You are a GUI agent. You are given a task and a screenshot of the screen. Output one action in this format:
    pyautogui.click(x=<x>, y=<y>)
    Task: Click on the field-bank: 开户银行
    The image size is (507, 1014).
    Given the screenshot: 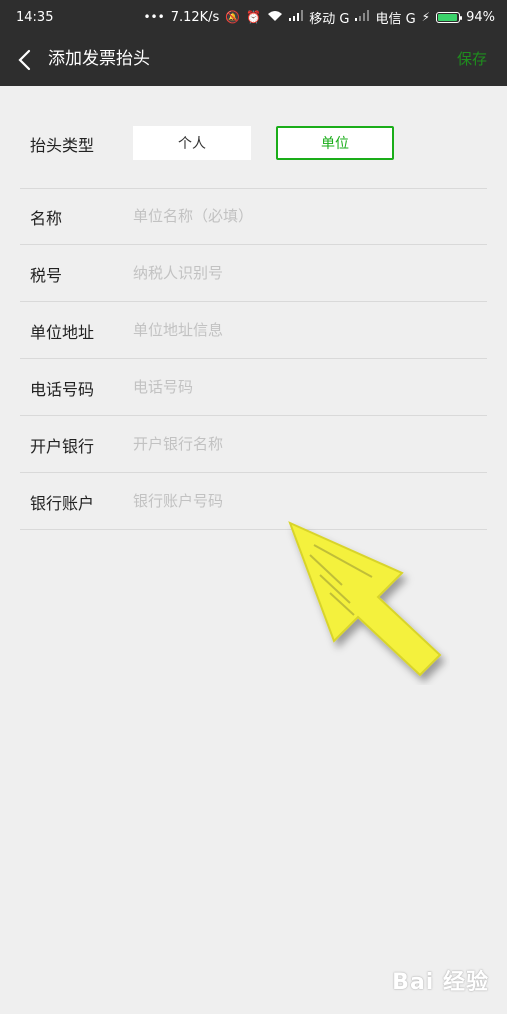 What is the action you would take?
    pyautogui.click(x=253, y=445)
    